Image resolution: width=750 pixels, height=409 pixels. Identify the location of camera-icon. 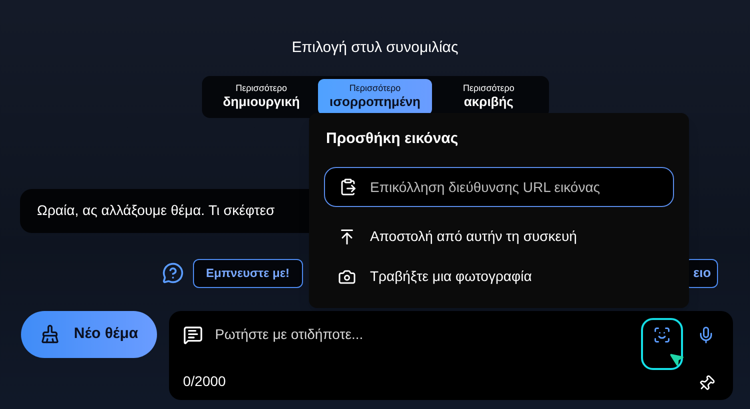
(347, 277).